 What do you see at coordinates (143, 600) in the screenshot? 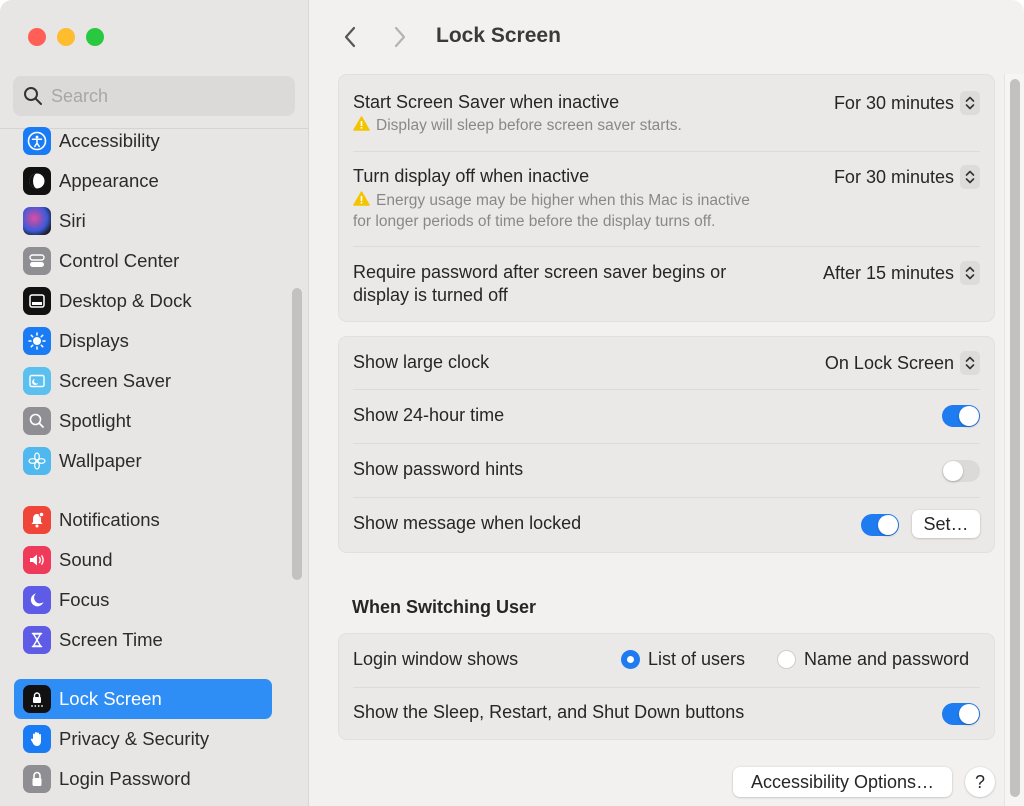
I see `sidebar-item-focus: Focus` at bounding box center [143, 600].